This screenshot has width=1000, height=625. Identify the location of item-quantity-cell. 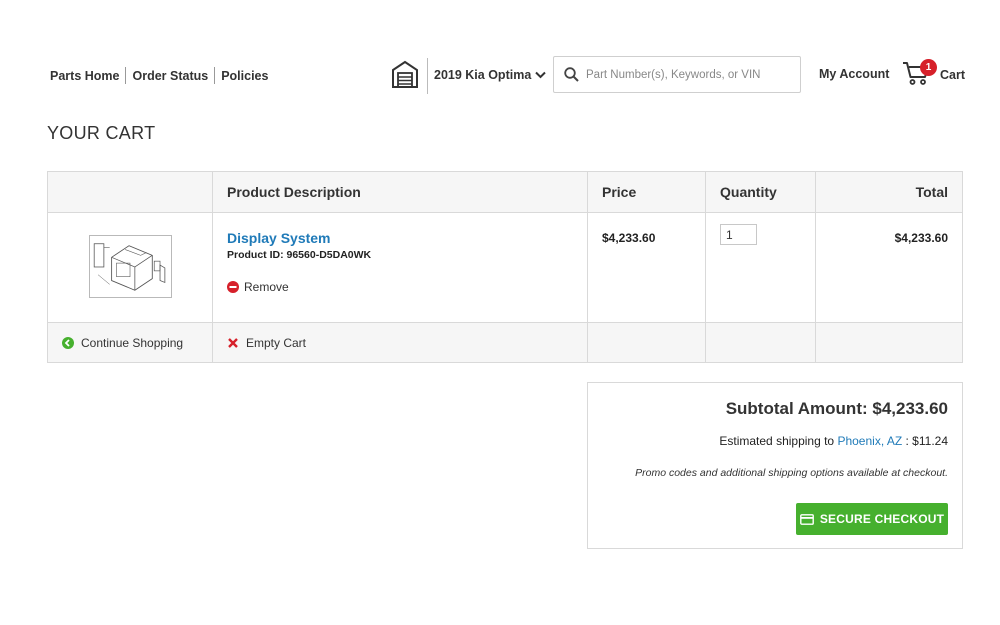
(760, 267).